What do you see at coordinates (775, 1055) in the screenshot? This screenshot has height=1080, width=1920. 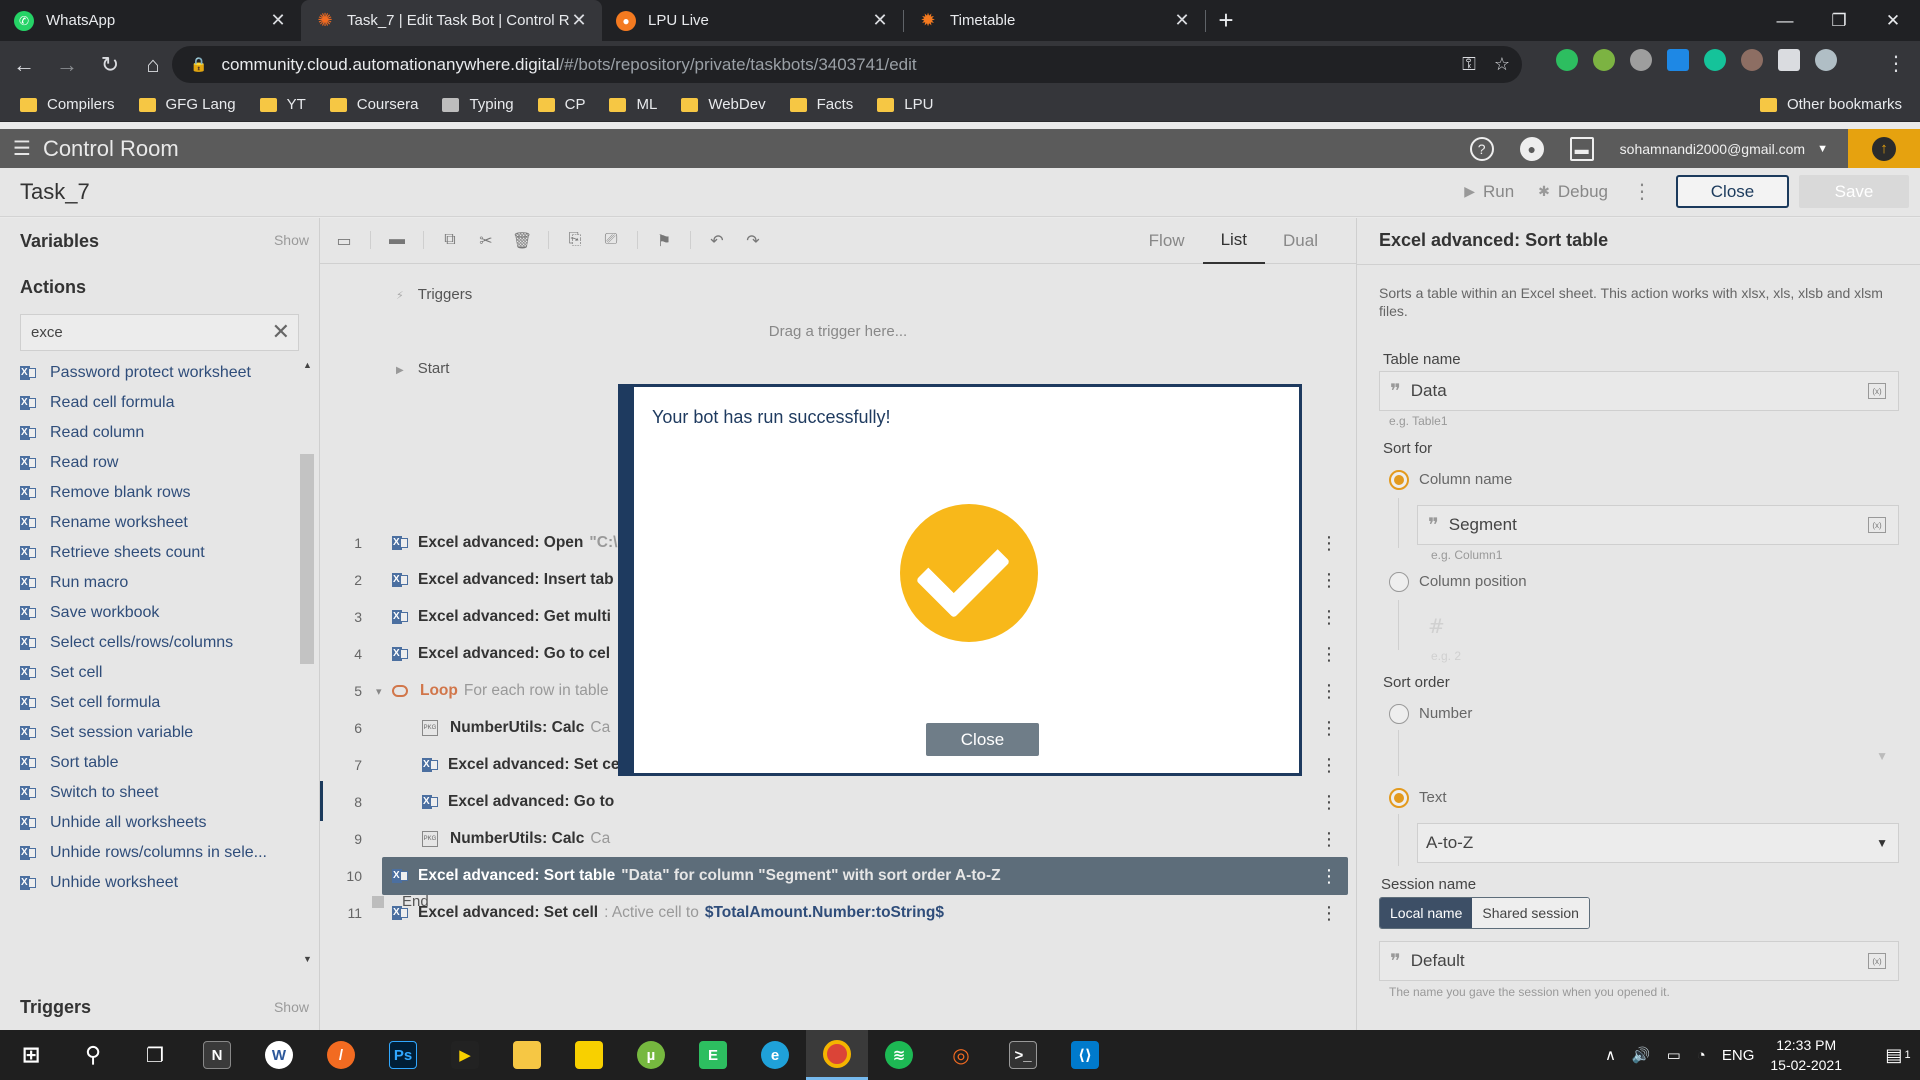 I see `edge-icon: e` at bounding box center [775, 1055].